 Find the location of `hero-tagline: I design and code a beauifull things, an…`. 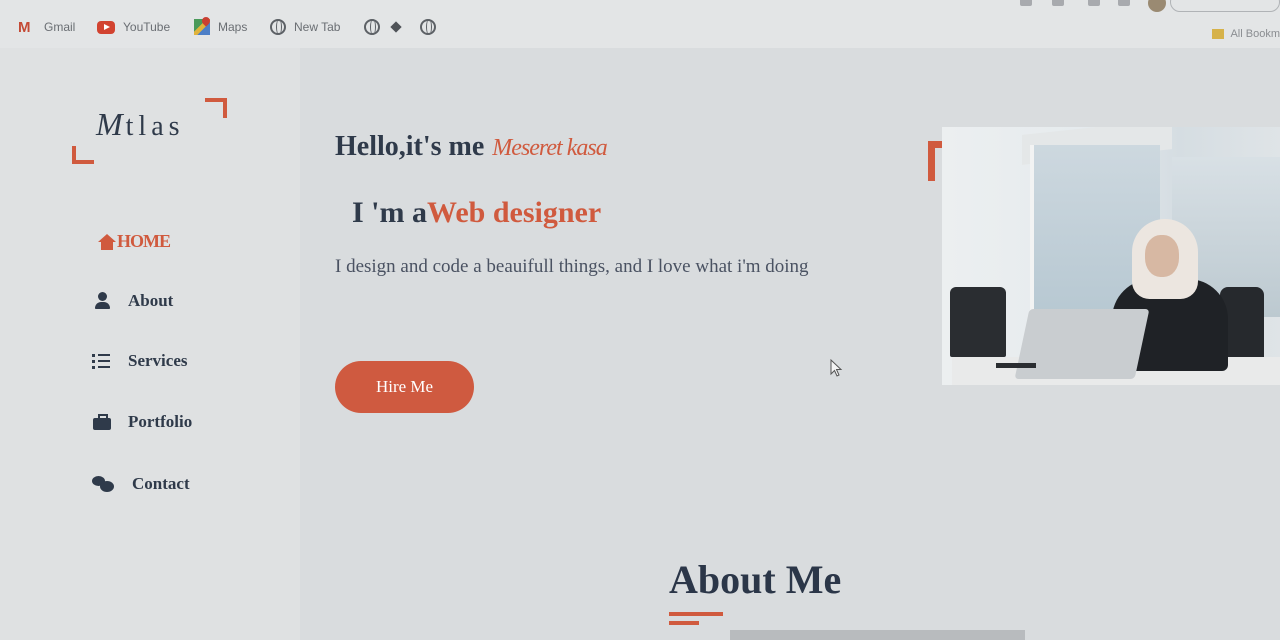

hero-tagline: I design and code a beauifull things, an… is located at coordinates (572, 266).